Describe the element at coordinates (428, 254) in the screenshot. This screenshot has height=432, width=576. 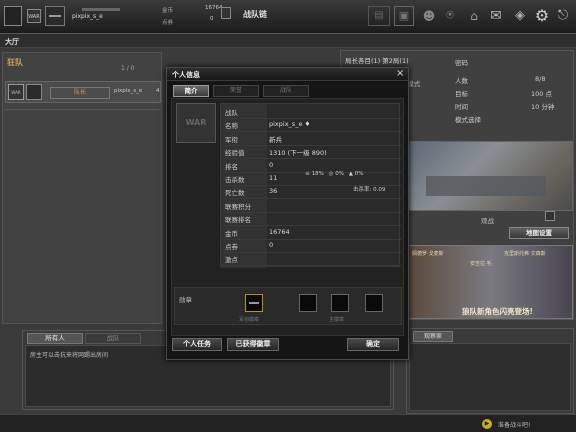
I see `promo-char-left: 佩德罗·戈麦斯` at that location.